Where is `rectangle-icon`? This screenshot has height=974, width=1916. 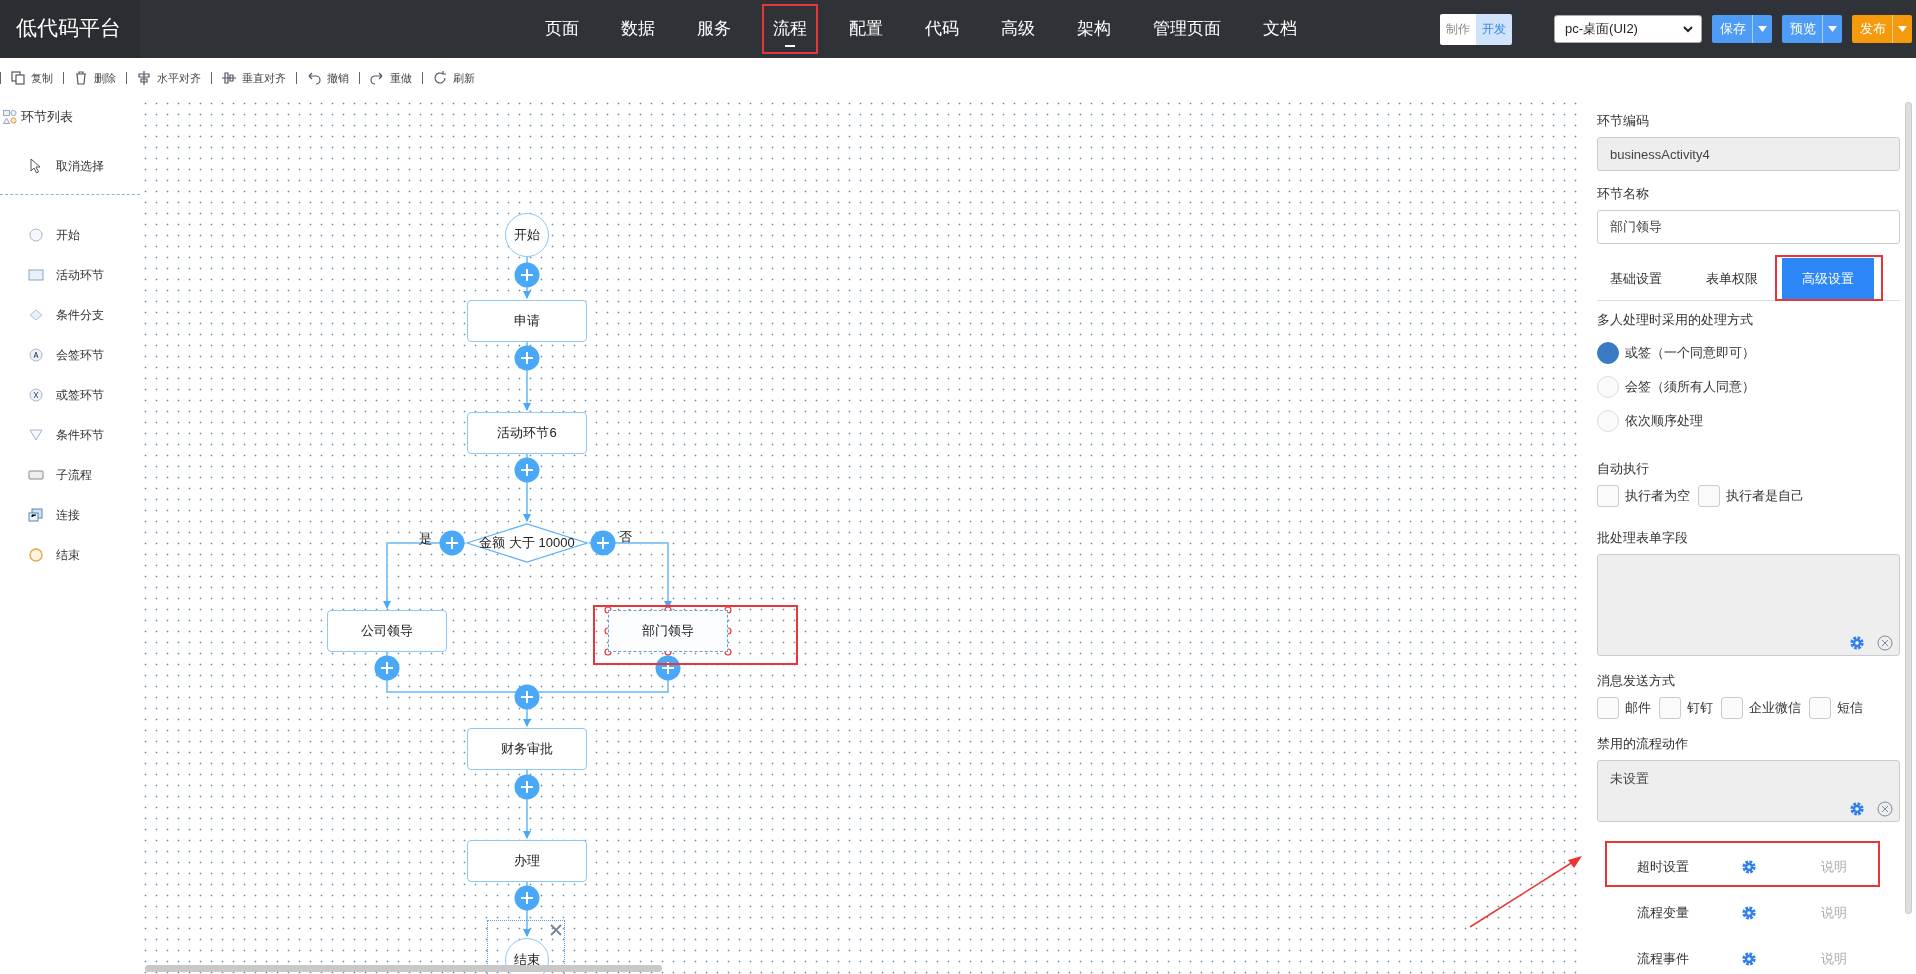
rectangle-icon is located at coordinates (36, 275).